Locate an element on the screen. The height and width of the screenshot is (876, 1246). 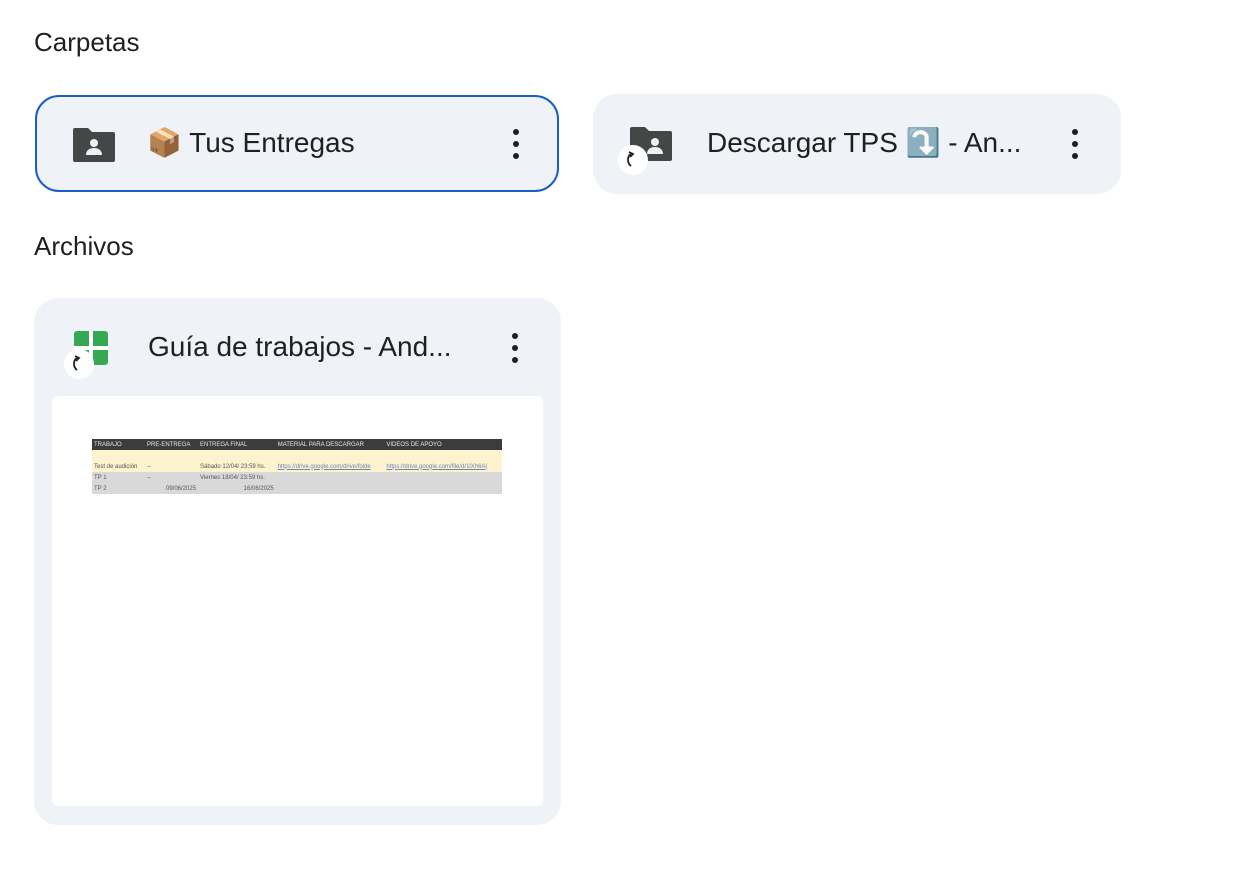
sheet-header-cell: TRABAJO is located at coordinates (119, 444).